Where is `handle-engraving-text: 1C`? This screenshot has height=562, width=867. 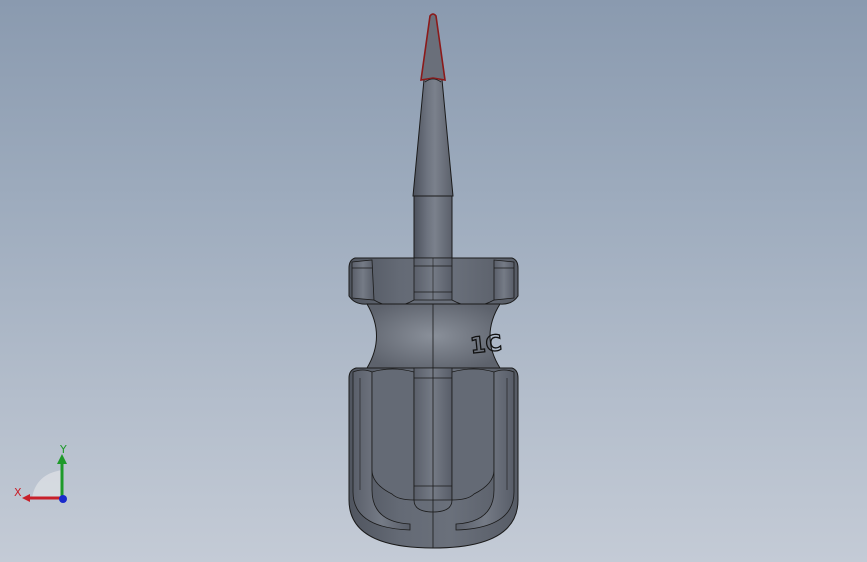 handle-engraving-text: 1C is located at coordinates (486, 345).